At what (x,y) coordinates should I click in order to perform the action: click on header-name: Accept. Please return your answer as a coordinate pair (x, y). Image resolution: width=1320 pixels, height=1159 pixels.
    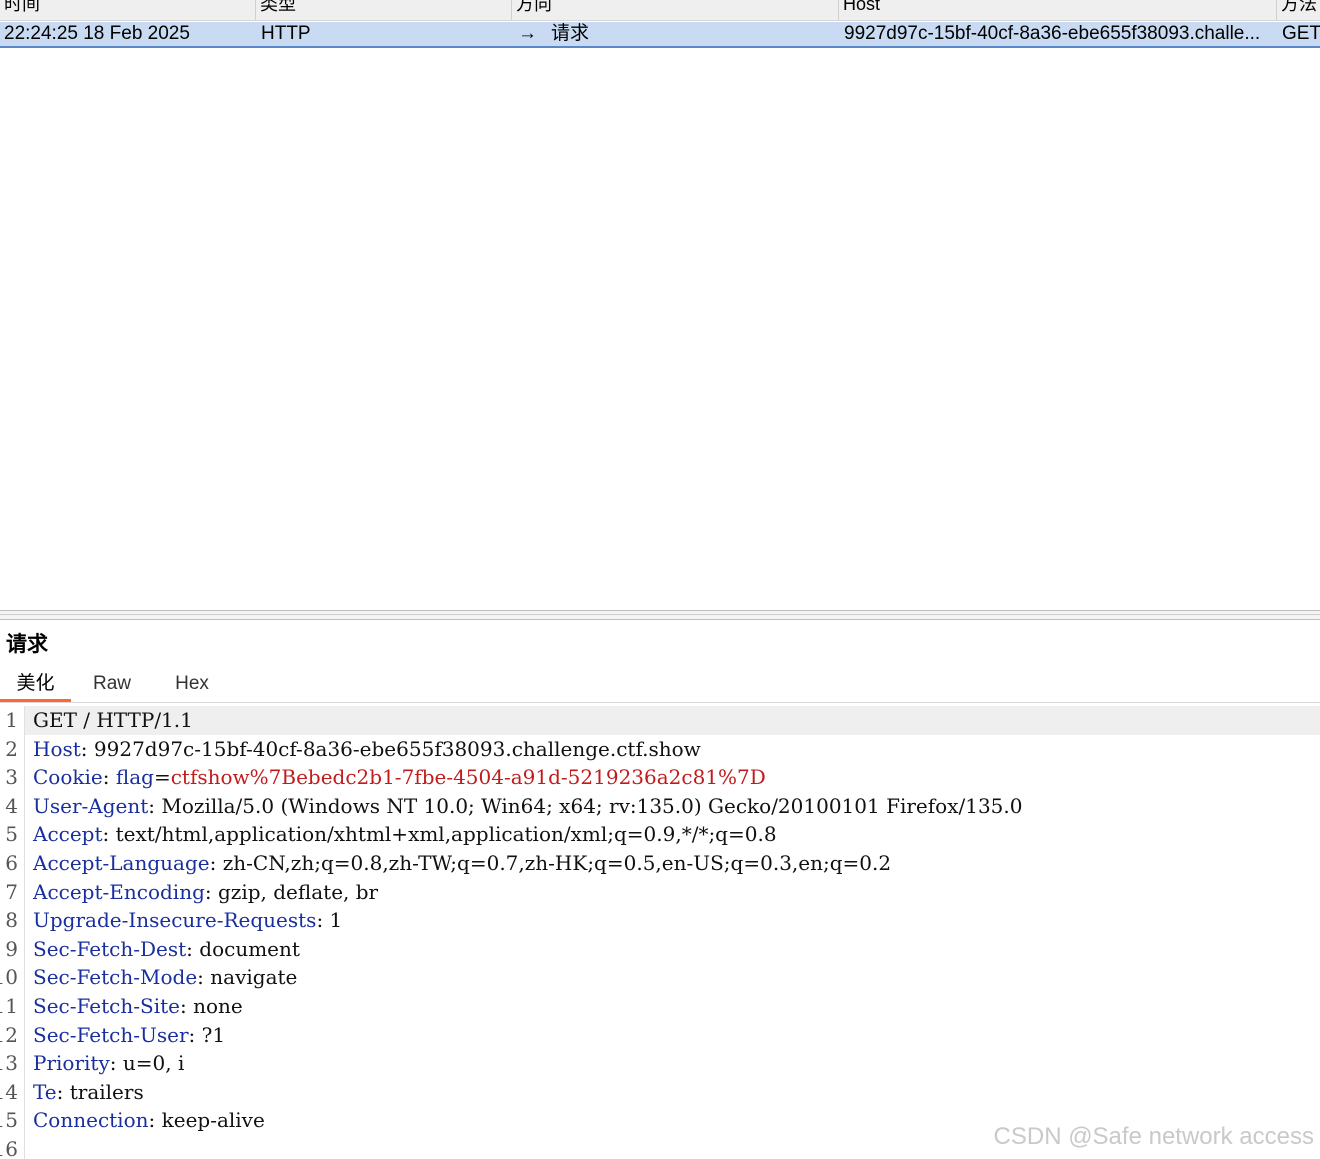
    Looking at the image, I should click on (68, 834).